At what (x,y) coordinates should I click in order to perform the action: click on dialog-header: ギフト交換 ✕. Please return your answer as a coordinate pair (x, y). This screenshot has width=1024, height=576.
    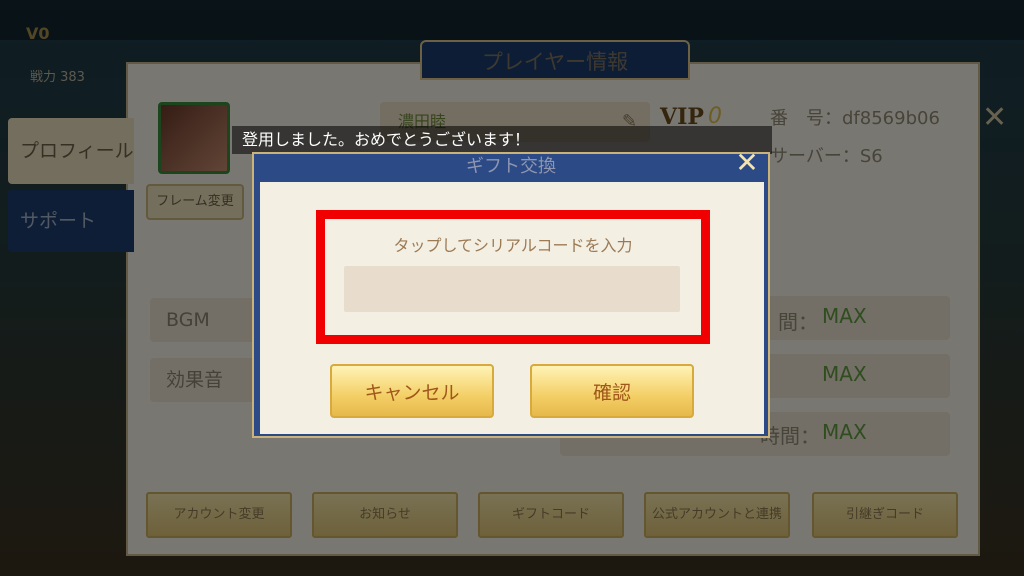
    Looking at the image, I should click on (511, 164).